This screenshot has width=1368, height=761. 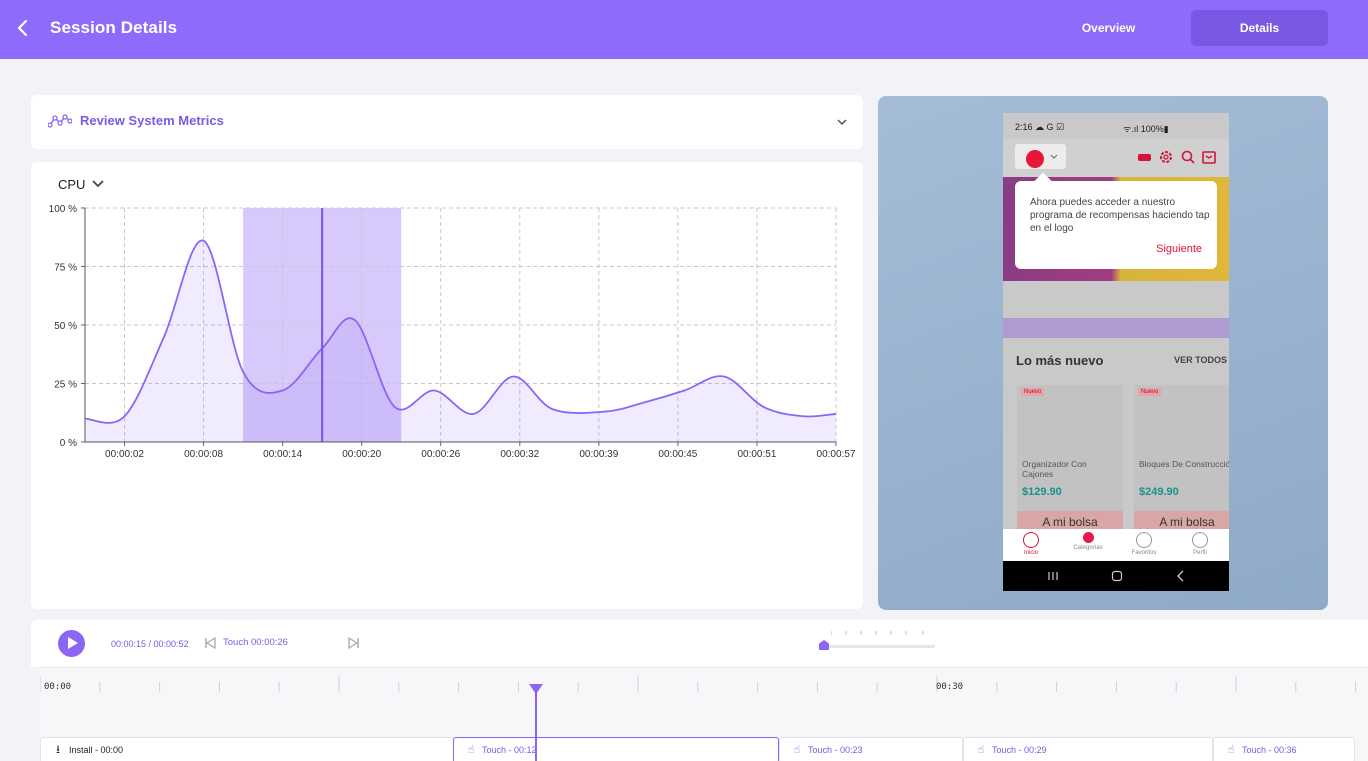 I want to click on product-price: $129.90, so click(x=1042, y=492).